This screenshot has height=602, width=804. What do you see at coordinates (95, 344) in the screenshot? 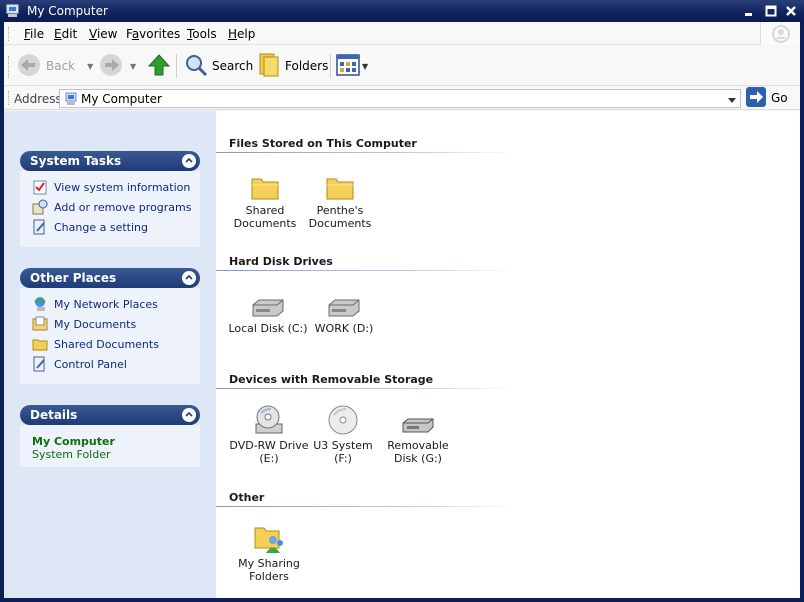
I see `place-shared-documents: Shared Documents` at bounding box center [95, 344].